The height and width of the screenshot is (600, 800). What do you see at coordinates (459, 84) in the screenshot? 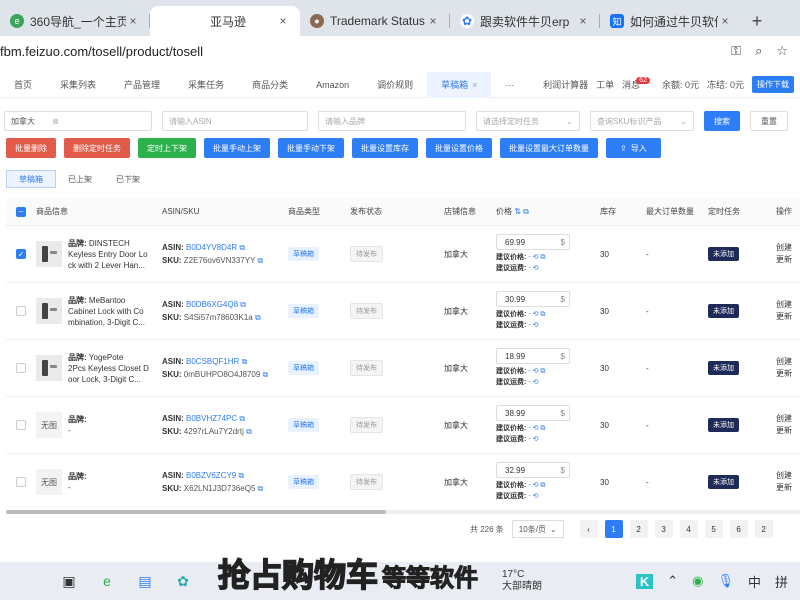
I see `nav-tab-drafts: 草稿箱 ×` at bounding box center [459, 84].